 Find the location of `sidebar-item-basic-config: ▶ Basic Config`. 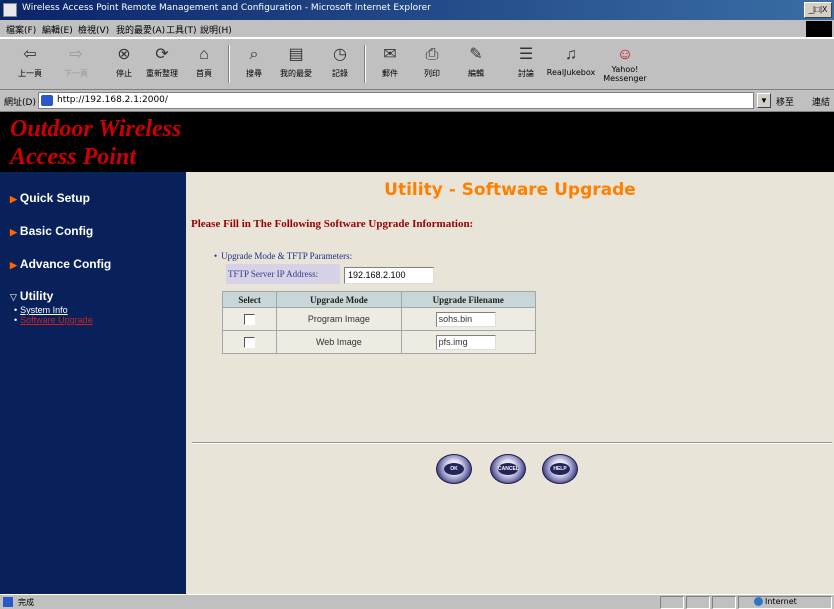

sidebar-item-basic-config: ▶ Basic Config is located at coordinates (51, 231).